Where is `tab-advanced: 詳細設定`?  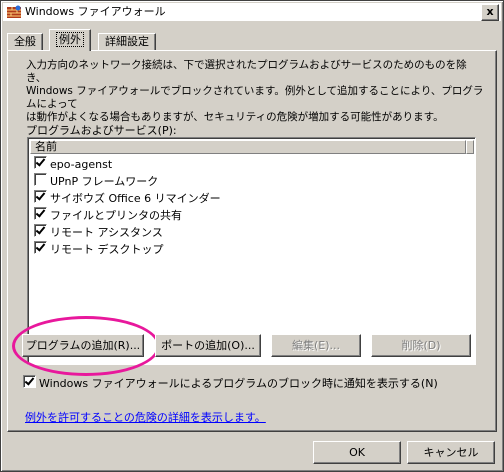 tab-advanced: 詳細設定 is located at coordinates (127, 41).